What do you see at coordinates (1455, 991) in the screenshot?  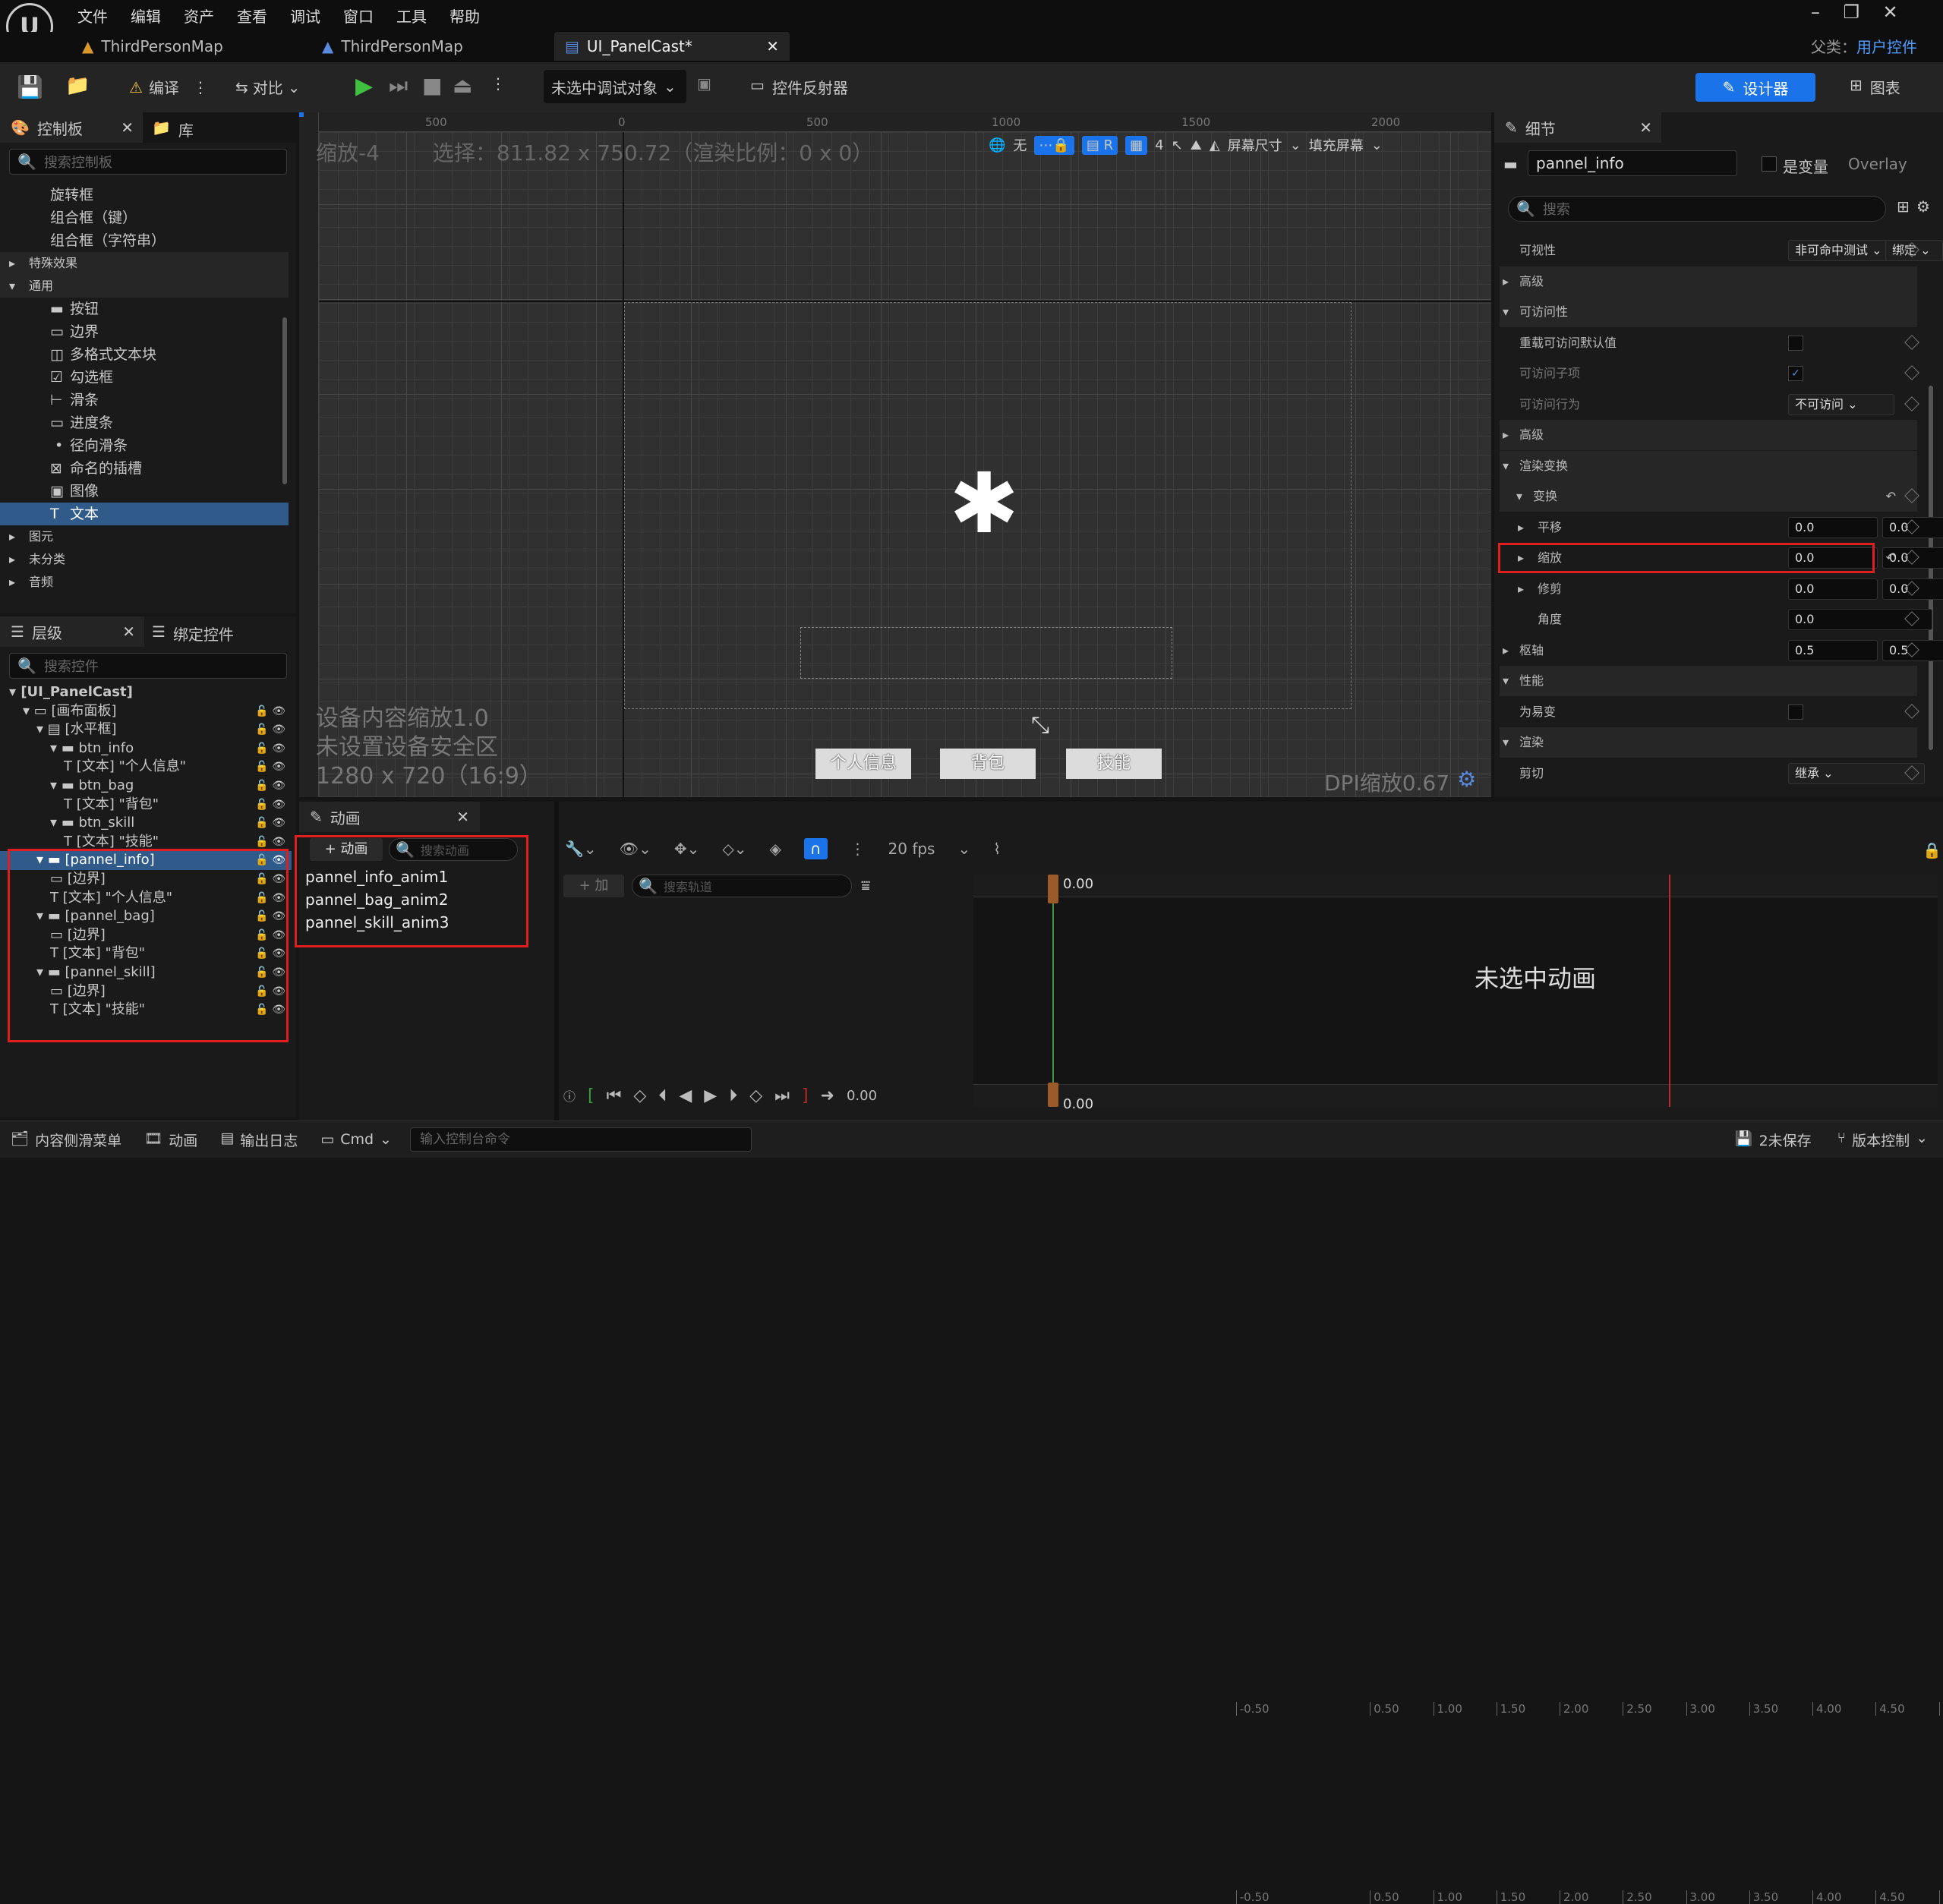 I see `timeline-area` at bounding box center [1455, 991].